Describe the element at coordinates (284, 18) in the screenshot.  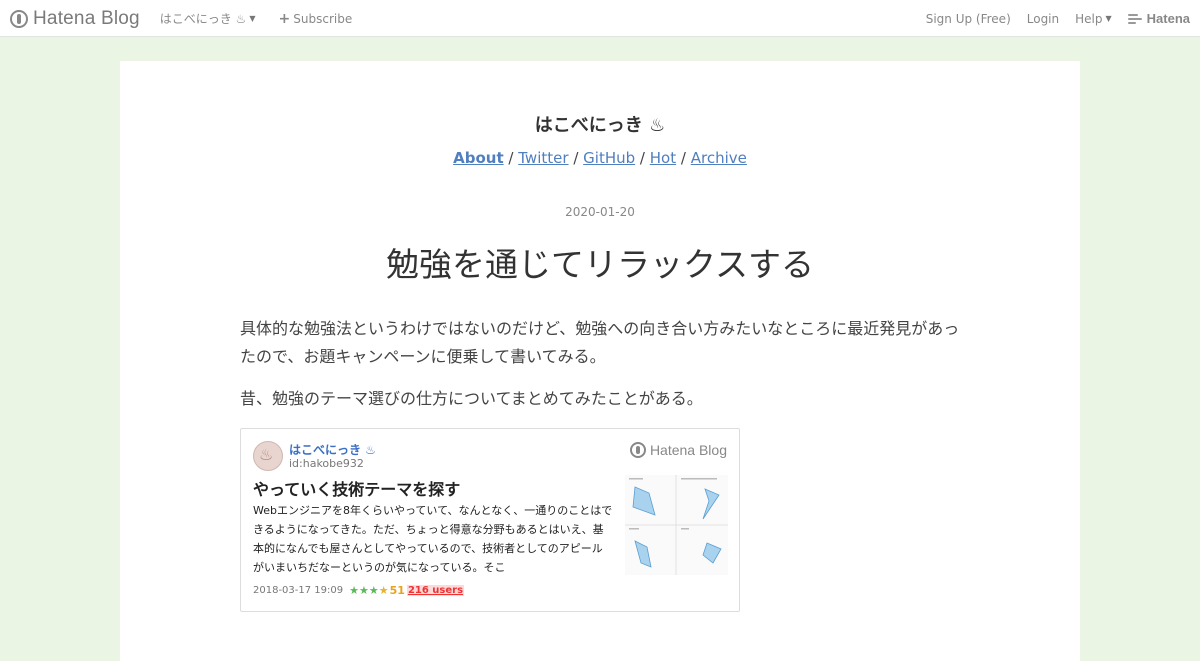
I see `plus-icon: +` at that location.